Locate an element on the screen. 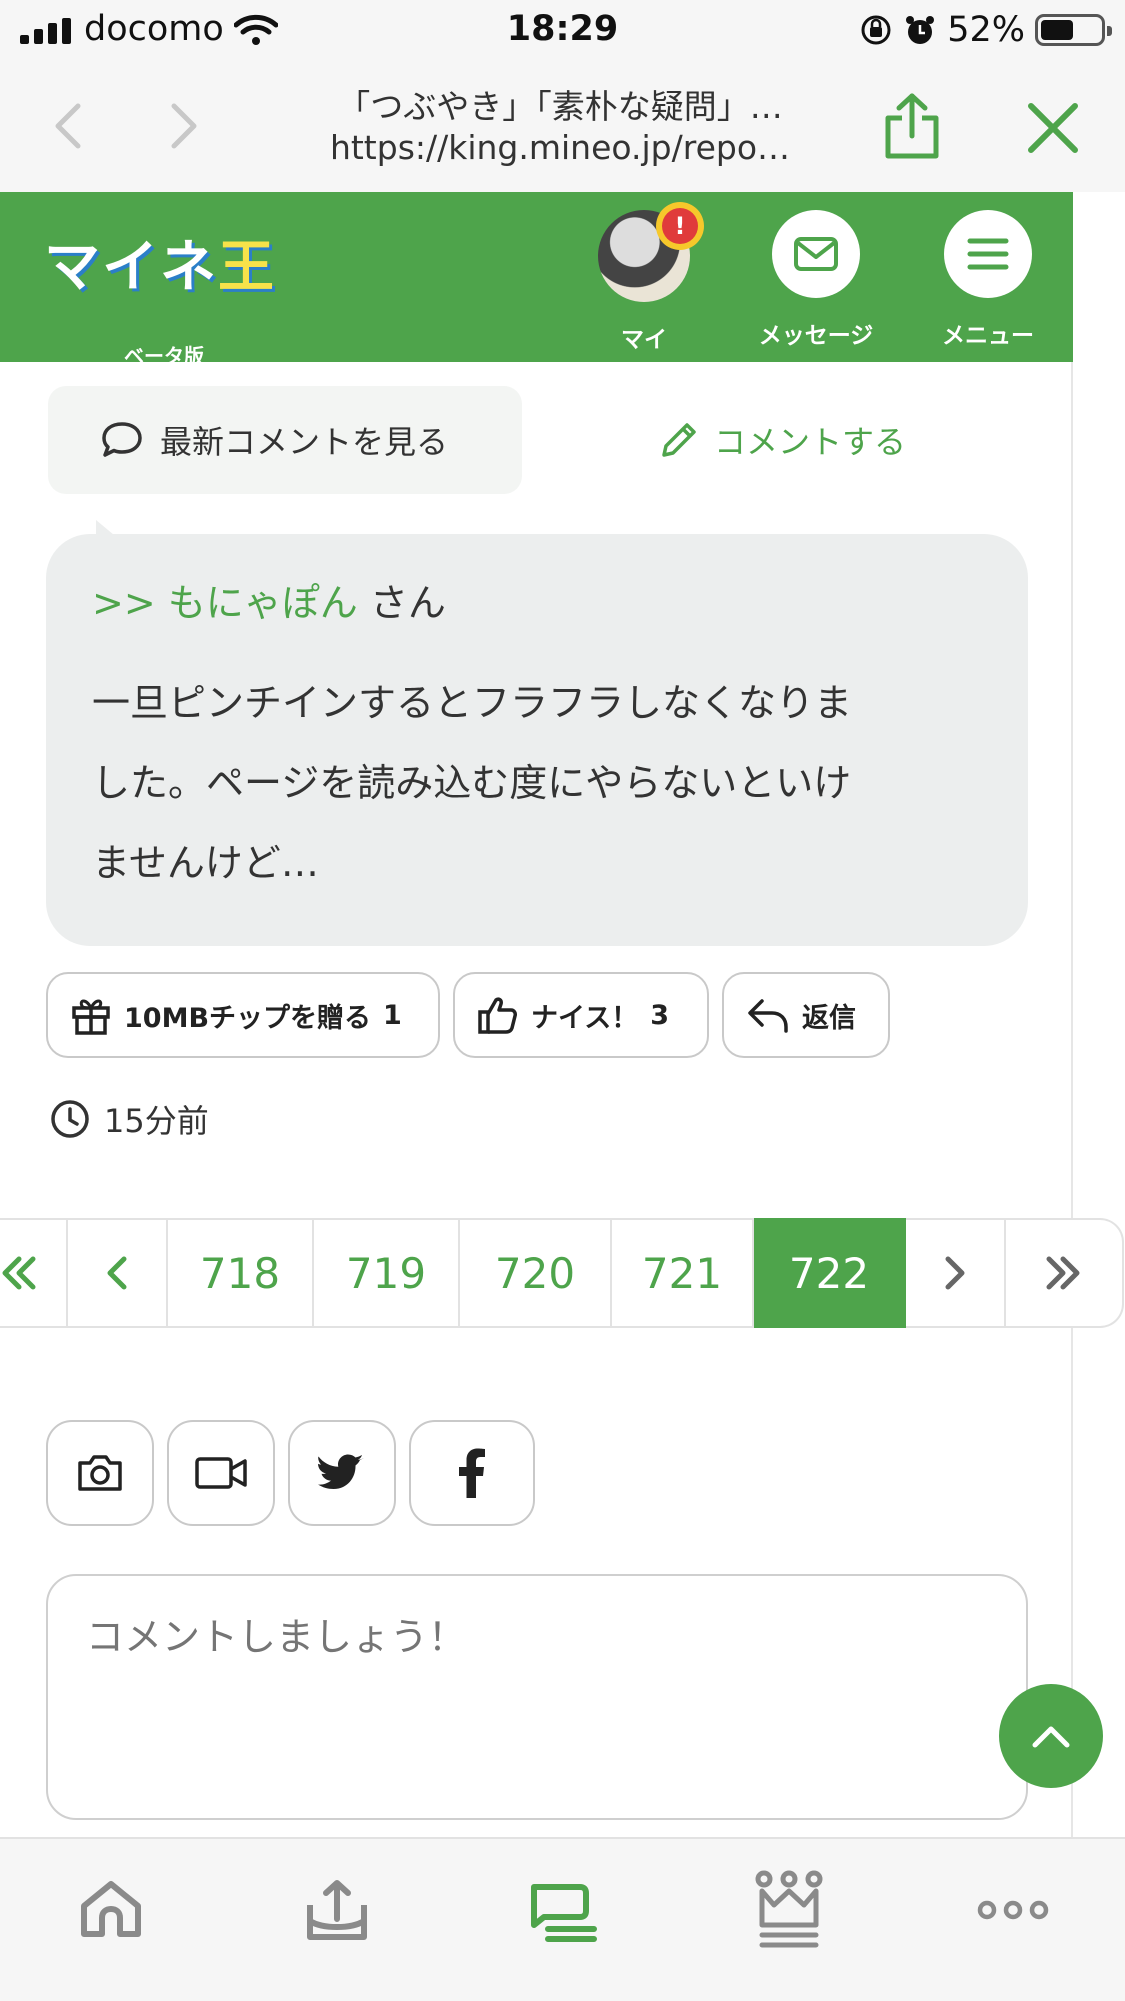  chevron-up-icon is located at coordinates (1051, 1737).